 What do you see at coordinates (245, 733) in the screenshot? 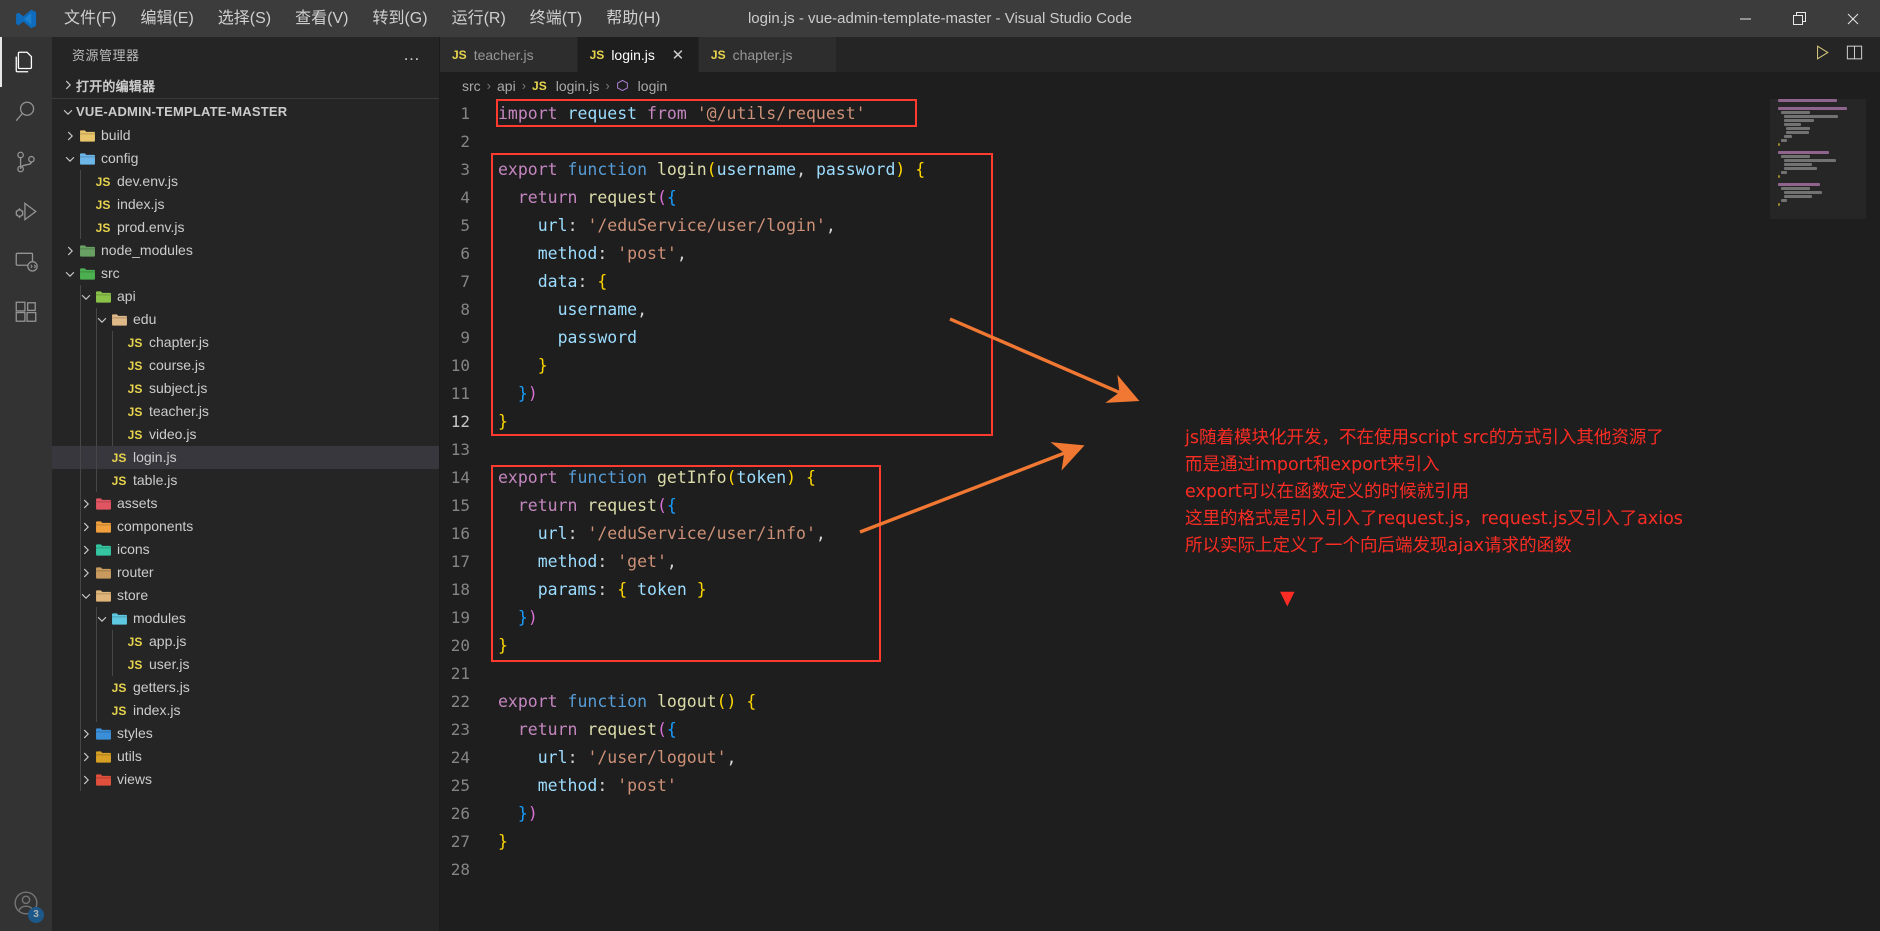
I see `tree-folder-row: styles` at bounding box center [245, 733].